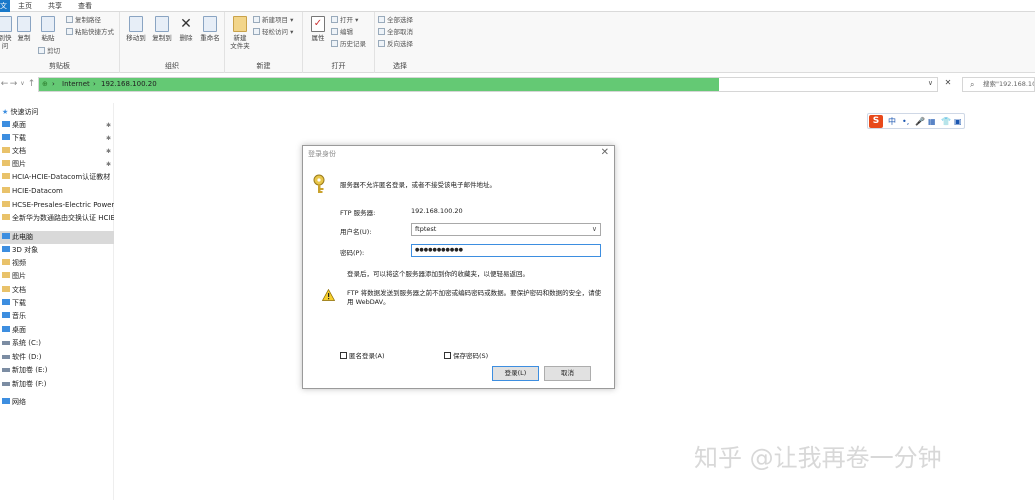 This screenshot has height=500, width=1035. What do you see at coordinates (256, 19) in the screenshot?
I see `new-item-icon` at bounding box center [256, 19].